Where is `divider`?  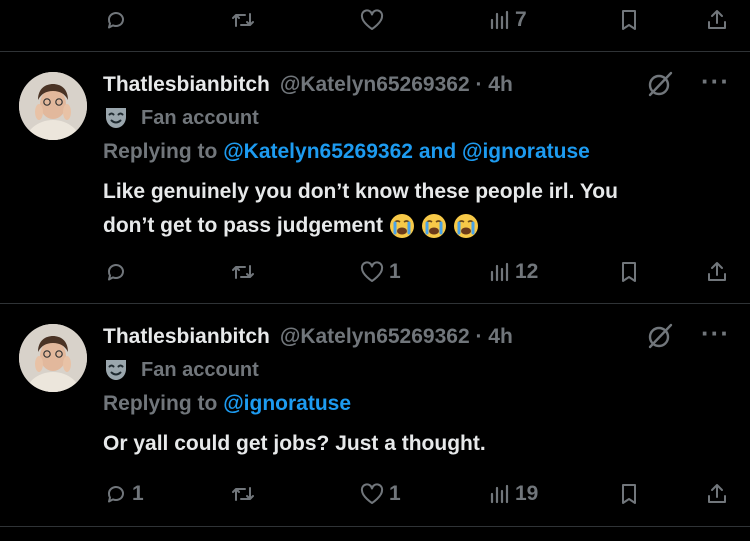 divider is located at coordinates (375, 526).